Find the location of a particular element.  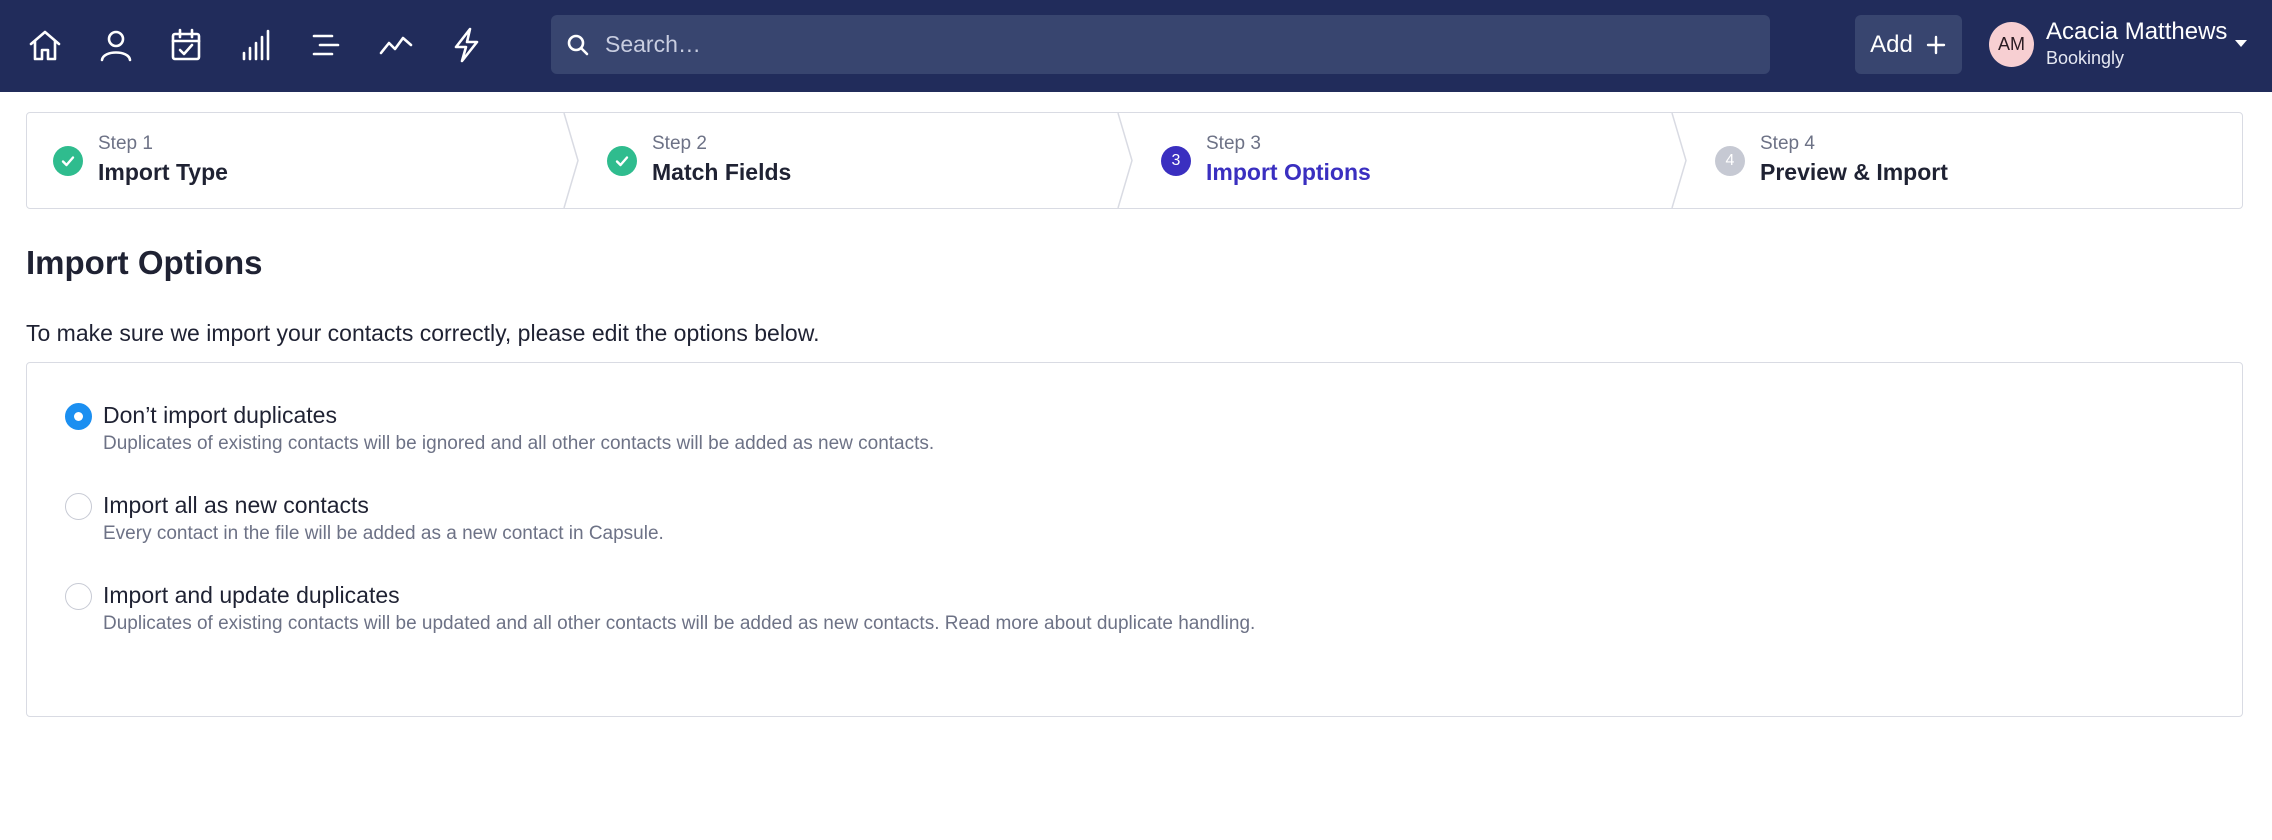

add-button: Add is located at coordinates (1908, 44).